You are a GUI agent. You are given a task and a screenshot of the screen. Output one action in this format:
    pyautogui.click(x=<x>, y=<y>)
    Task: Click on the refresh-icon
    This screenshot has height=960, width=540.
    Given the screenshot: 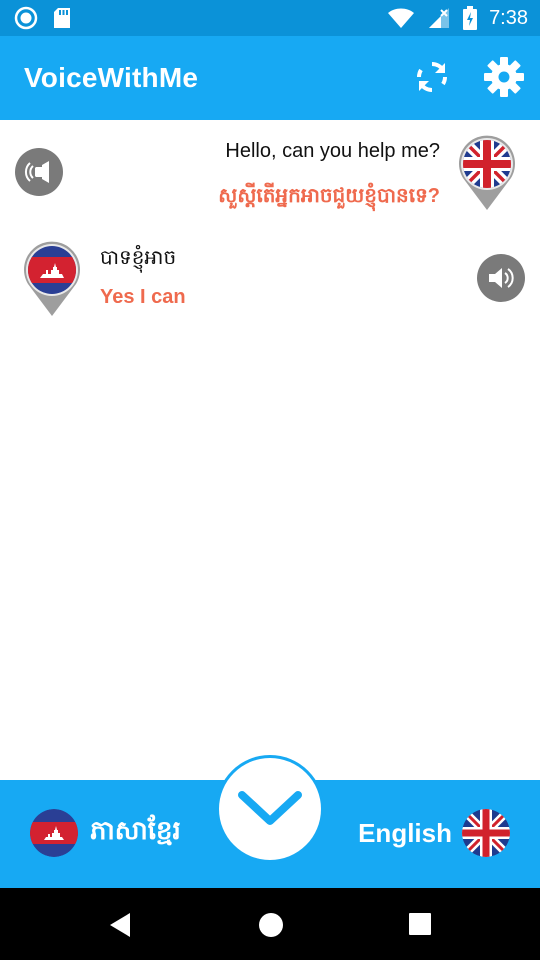 What is the action you would take?
    pyautogui.click(x=432, y=77)
    